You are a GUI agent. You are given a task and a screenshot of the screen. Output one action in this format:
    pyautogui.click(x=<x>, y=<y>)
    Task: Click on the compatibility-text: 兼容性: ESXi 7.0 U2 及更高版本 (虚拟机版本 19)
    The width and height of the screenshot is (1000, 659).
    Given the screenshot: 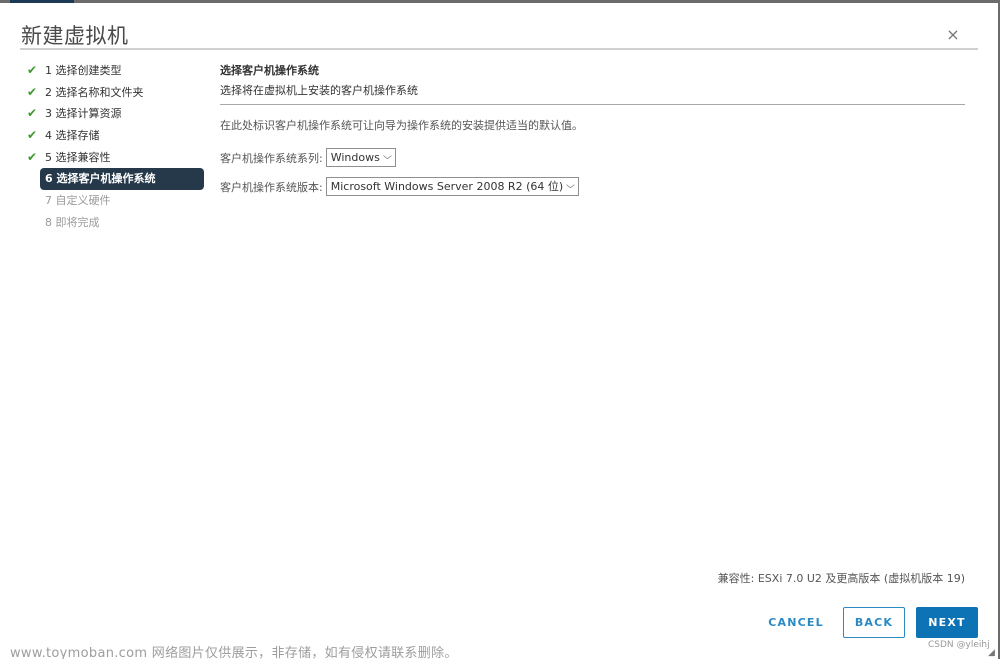 What is the action you would take?
    pyautogui.click(x=841, y=578)
    